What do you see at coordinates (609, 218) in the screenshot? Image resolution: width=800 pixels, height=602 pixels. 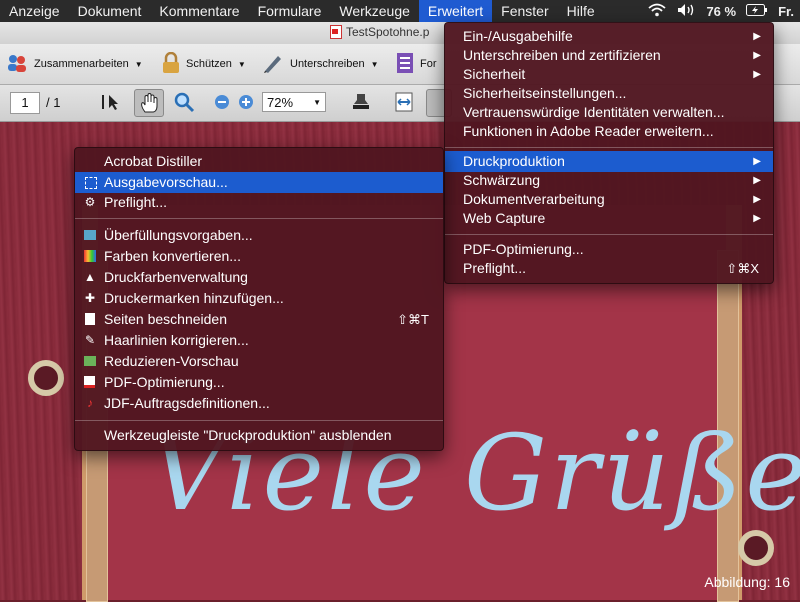 I see `menu-item-web-capture: Web Capture ▶` at bounding box center [609, 218].